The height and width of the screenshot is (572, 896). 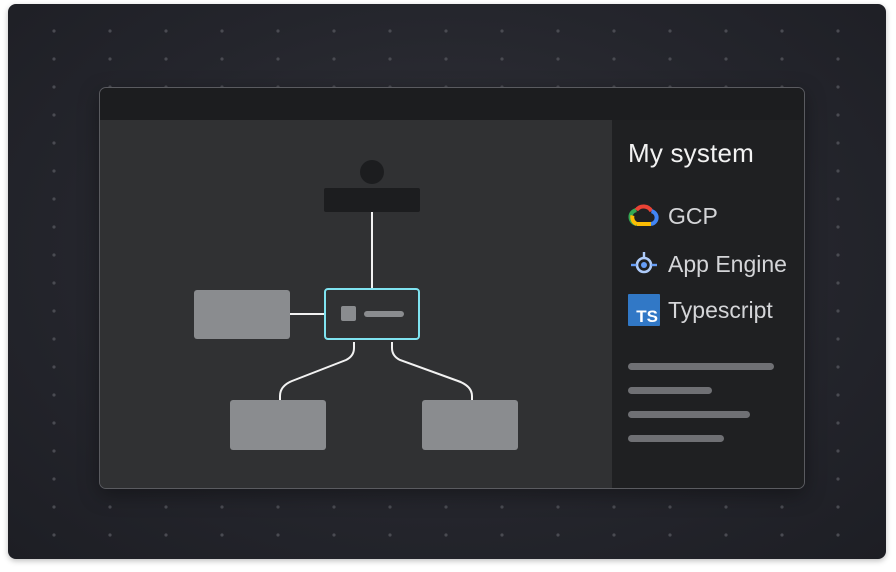 I want to click on google-cloud-icon, so click(x=643, y=215).